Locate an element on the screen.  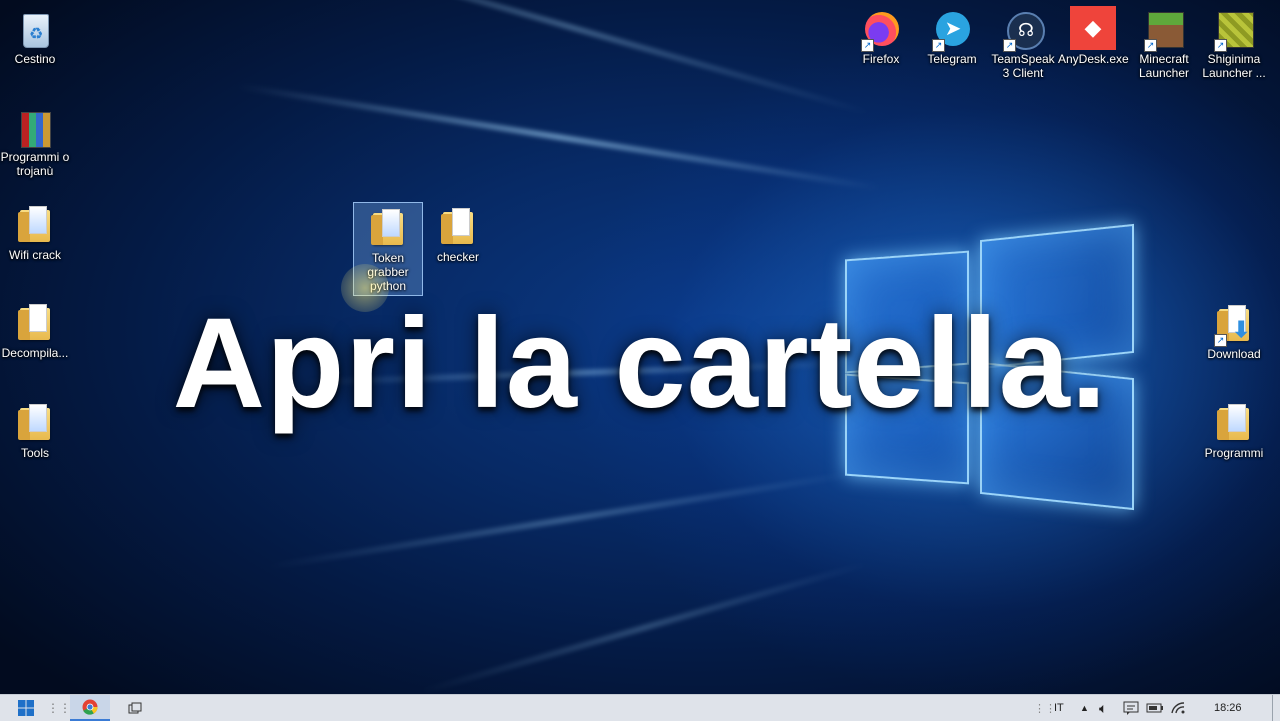
minecraft-icon: ↗ is located at coordinates (1164, 31).